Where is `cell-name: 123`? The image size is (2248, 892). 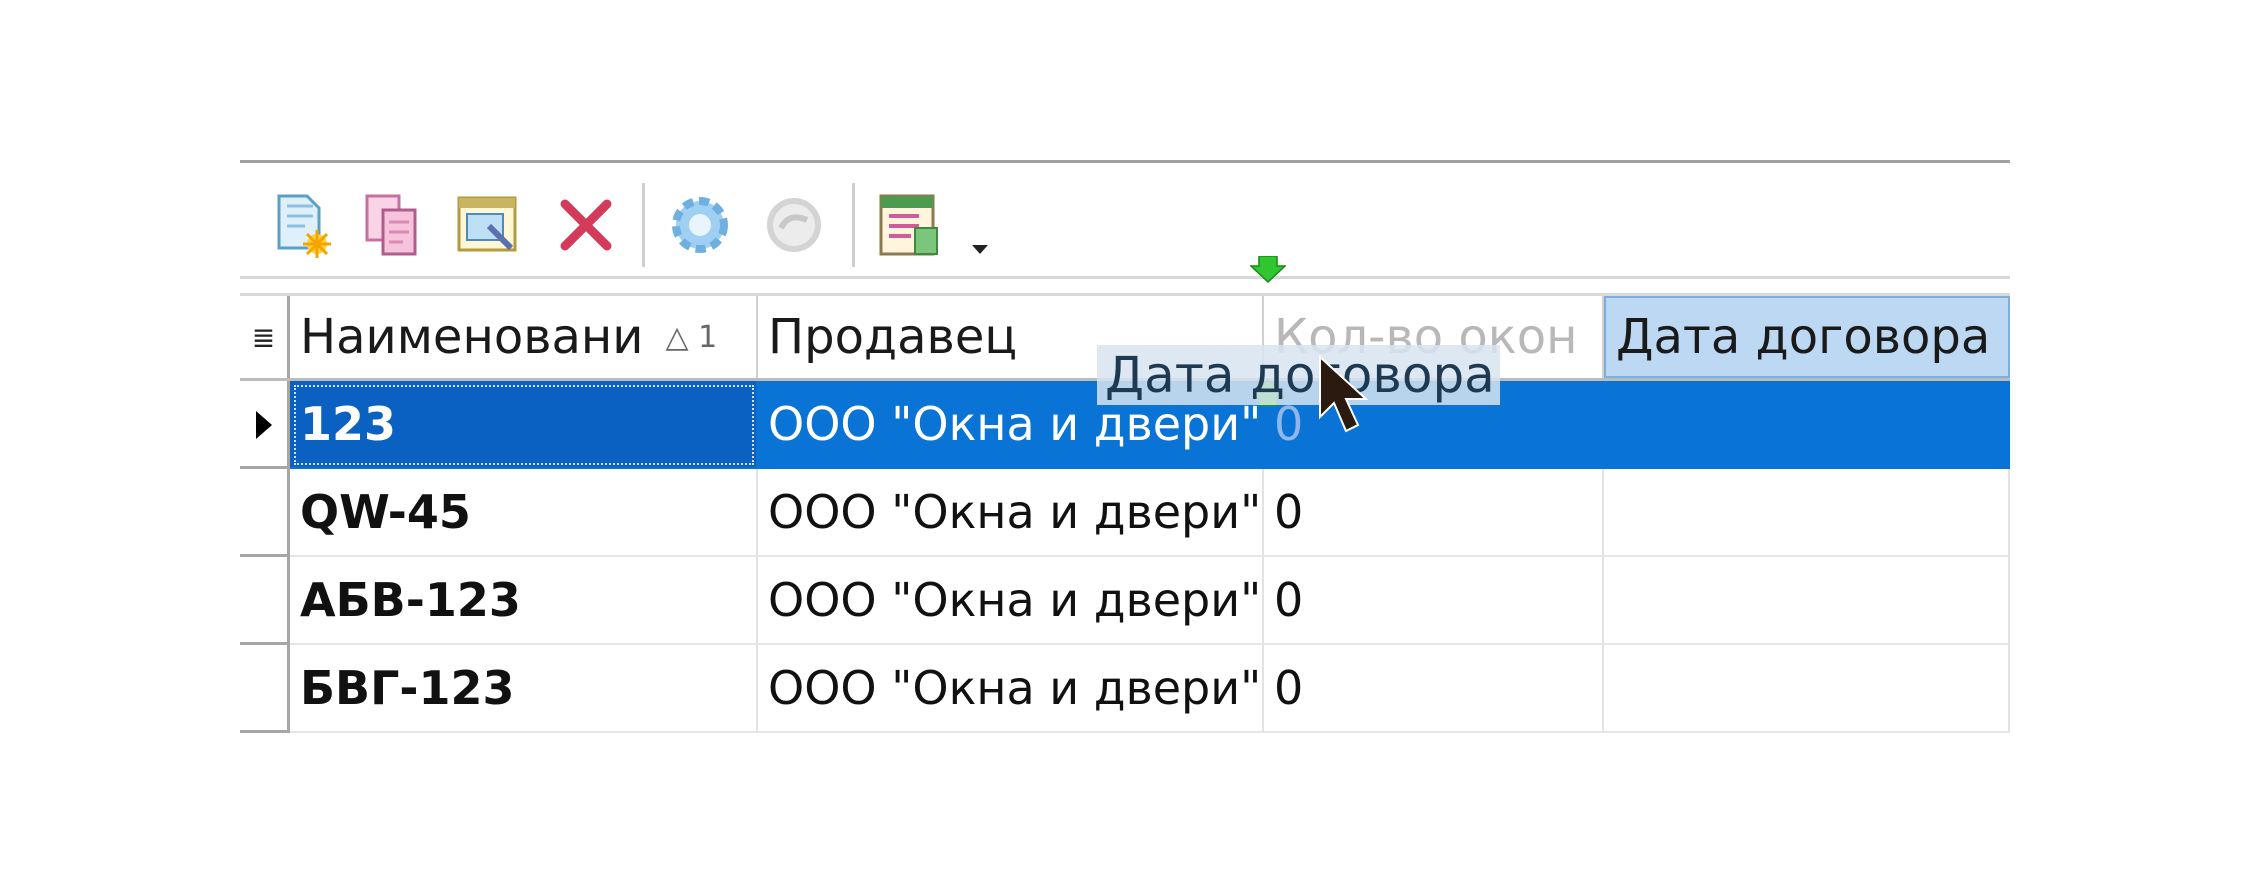 cell-name: 123 is located at coordinates (524, 425).